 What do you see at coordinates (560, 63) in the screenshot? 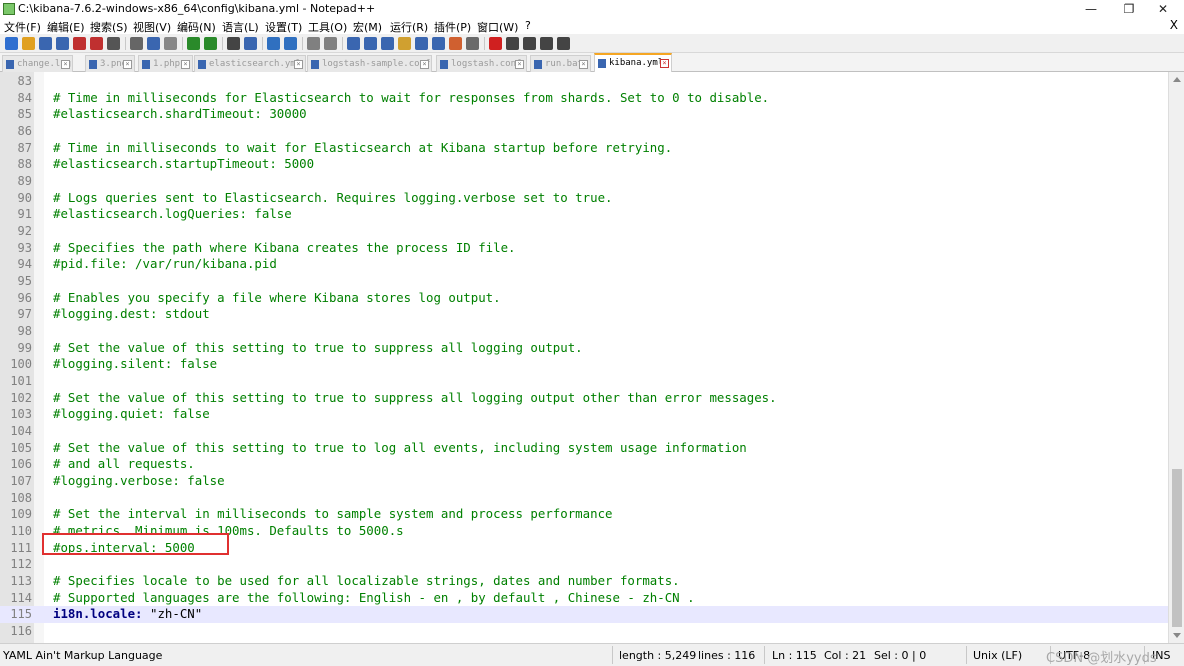
I see `tab-run-bat: run.bat ×` at bounding box center [560, 63].